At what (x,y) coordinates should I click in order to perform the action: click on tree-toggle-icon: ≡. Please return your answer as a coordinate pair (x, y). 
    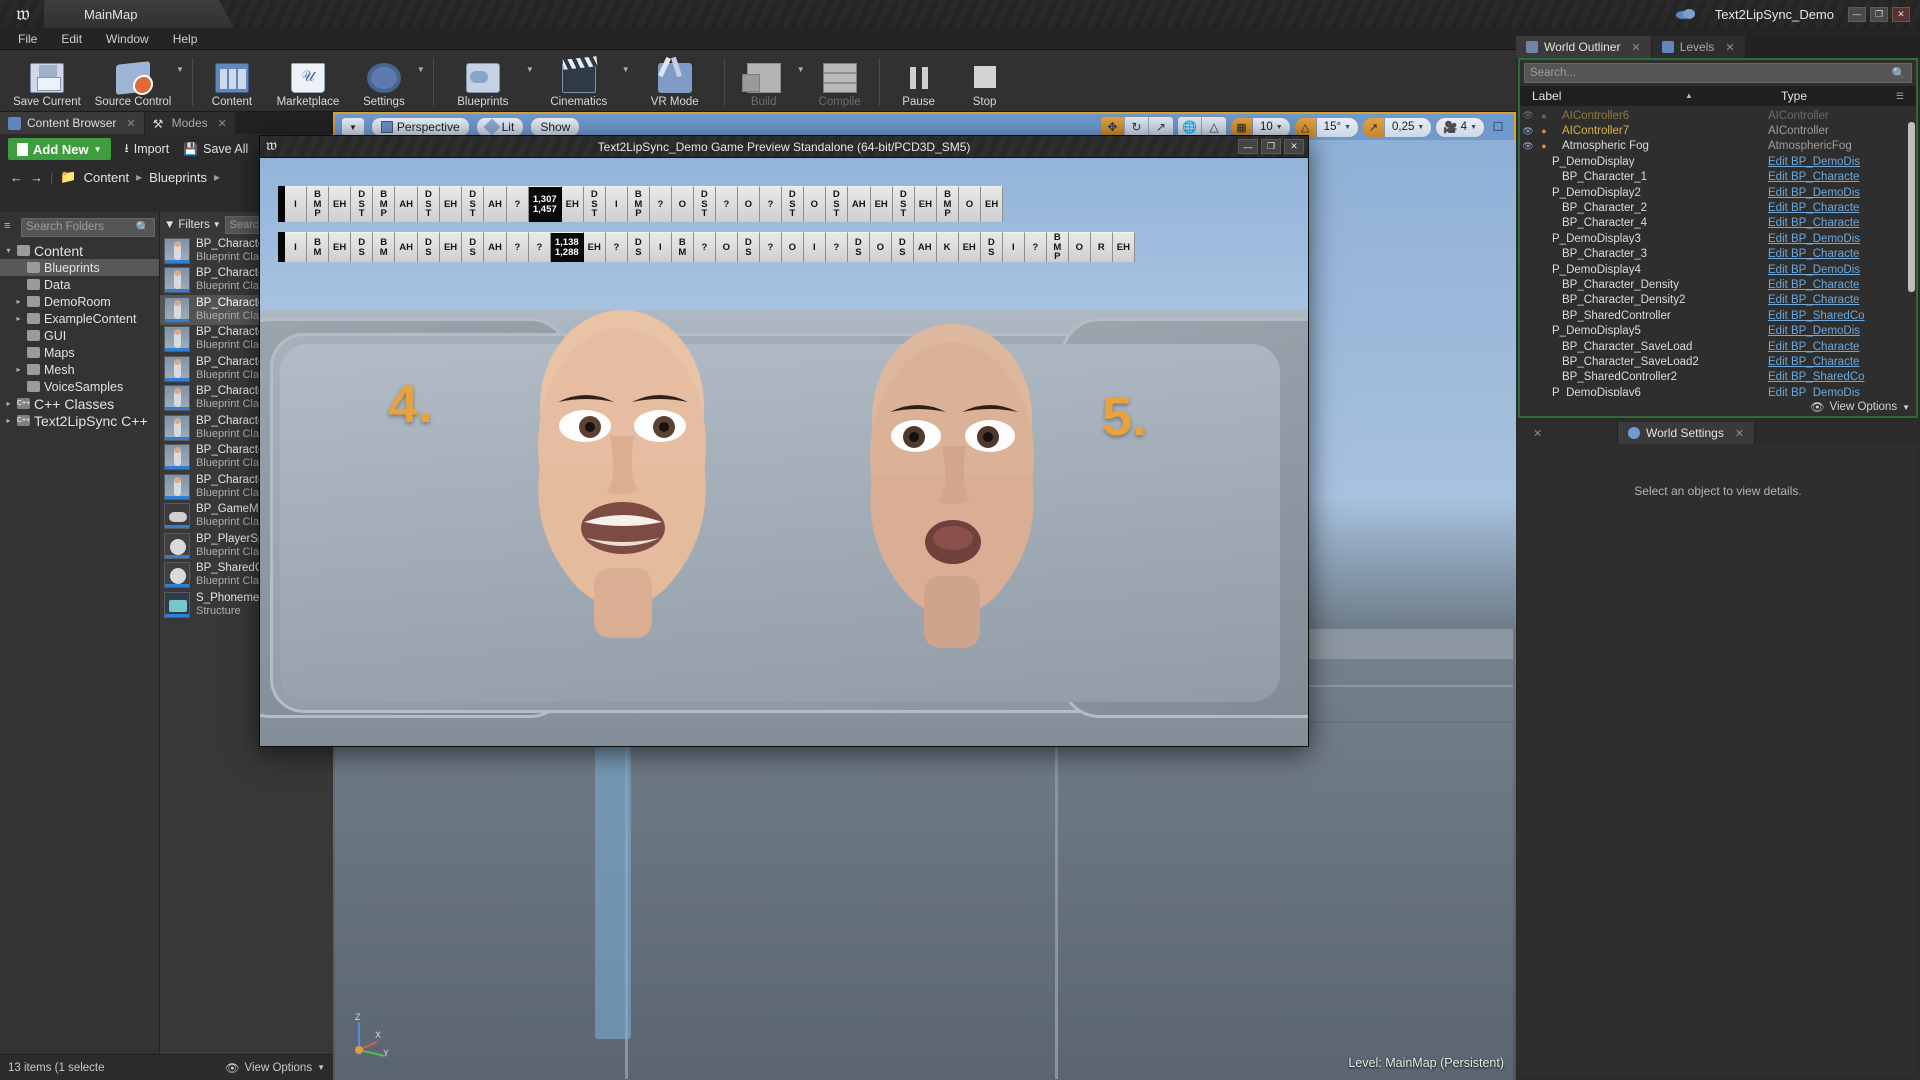
    Looking at the image, I should click on (11, 227).